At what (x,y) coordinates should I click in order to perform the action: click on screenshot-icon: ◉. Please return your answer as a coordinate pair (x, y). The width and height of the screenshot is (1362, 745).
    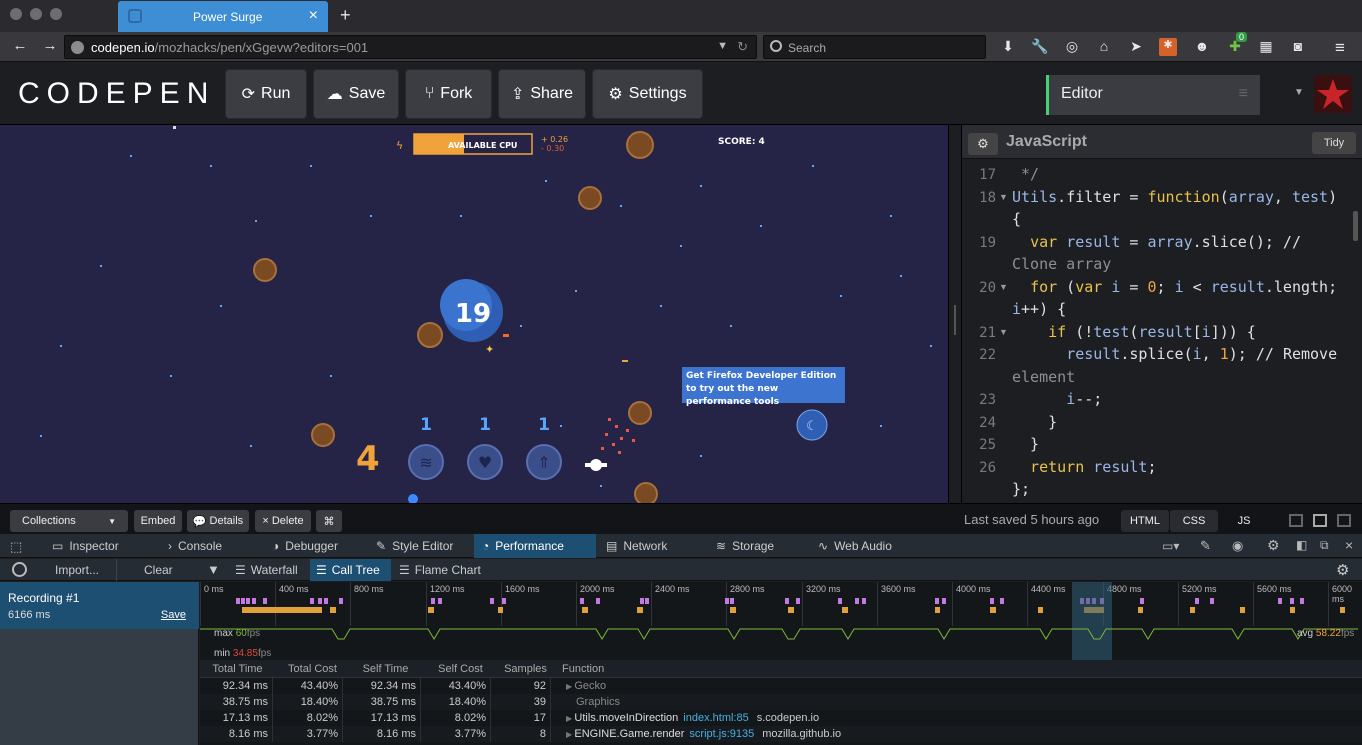
    Looking at the image, I should click on (1237, 546).